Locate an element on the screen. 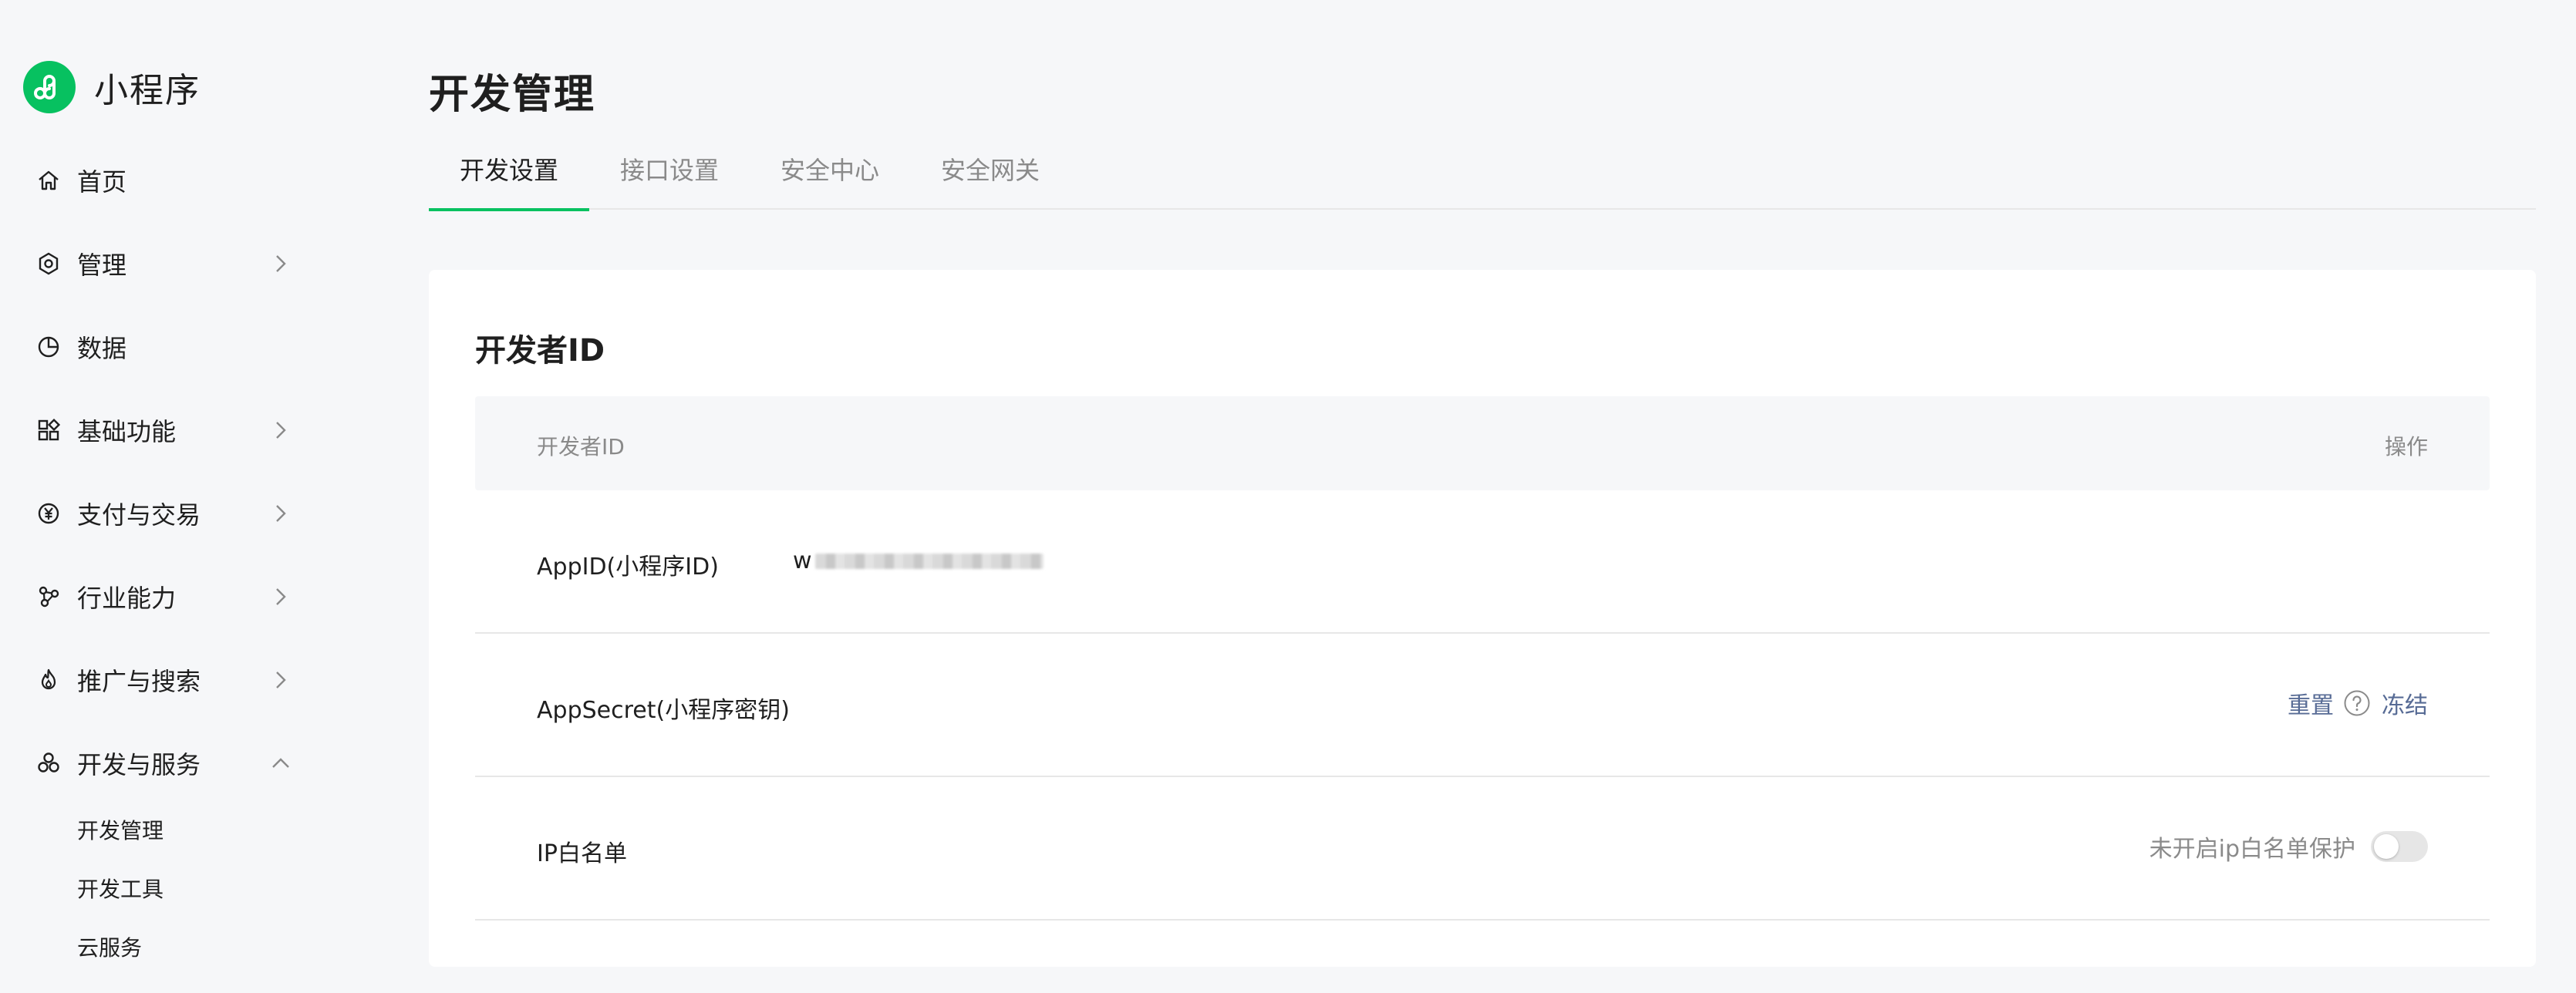 The height and width of the screenshot is (993, 2576). tab-bar: 开发设置 接口设置 安全中心 安全网关 is located at coordinates (1482, 181).